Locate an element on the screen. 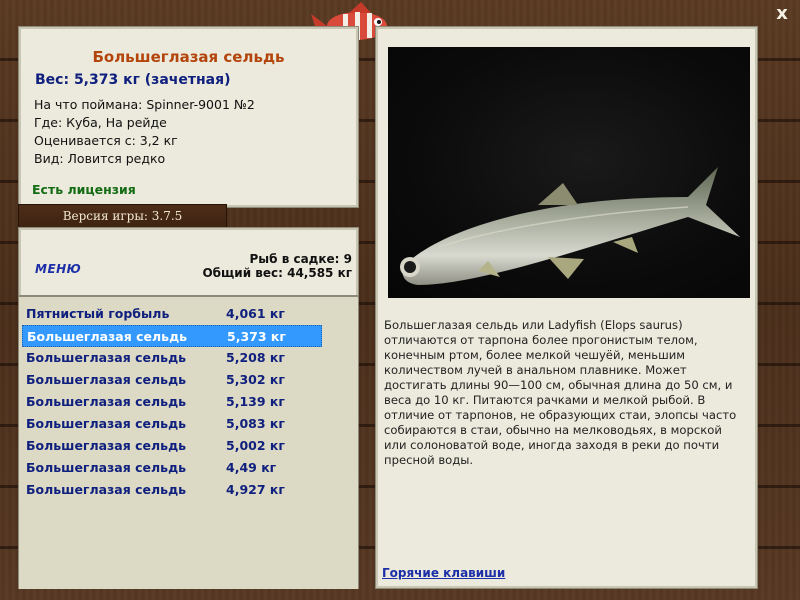 The image size is (800, 600). catch-row: Большеглазая сельдь 5,083 кг is located at coordinates (172, 424).